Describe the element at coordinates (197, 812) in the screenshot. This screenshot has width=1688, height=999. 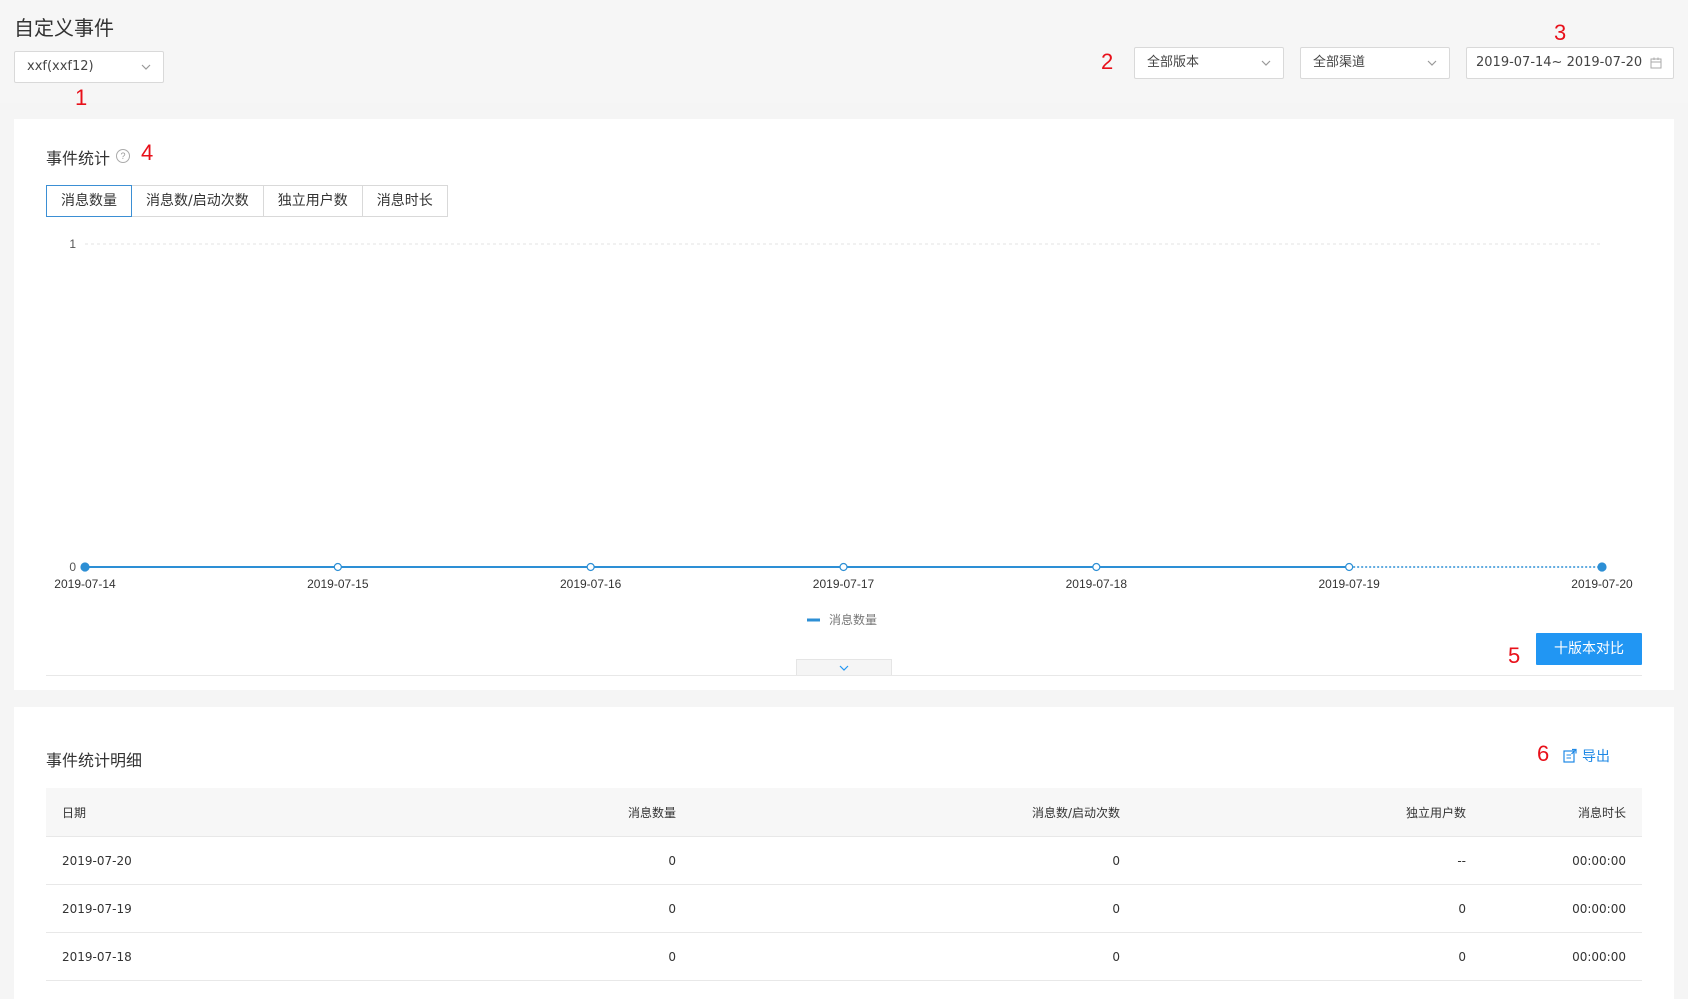
I see `column-header-date: 日期` at that location.